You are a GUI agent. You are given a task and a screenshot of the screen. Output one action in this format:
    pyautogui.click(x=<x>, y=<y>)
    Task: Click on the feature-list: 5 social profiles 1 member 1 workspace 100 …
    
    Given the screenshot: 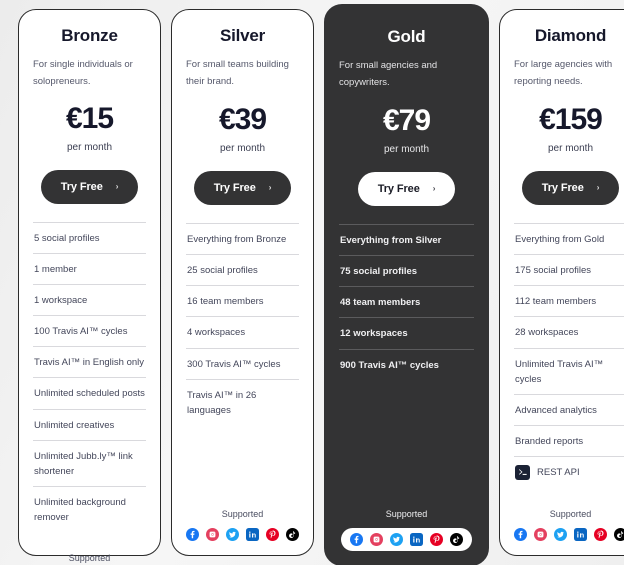 What is the action you would take?
    pyautogui.click(x=89, y=377)
    